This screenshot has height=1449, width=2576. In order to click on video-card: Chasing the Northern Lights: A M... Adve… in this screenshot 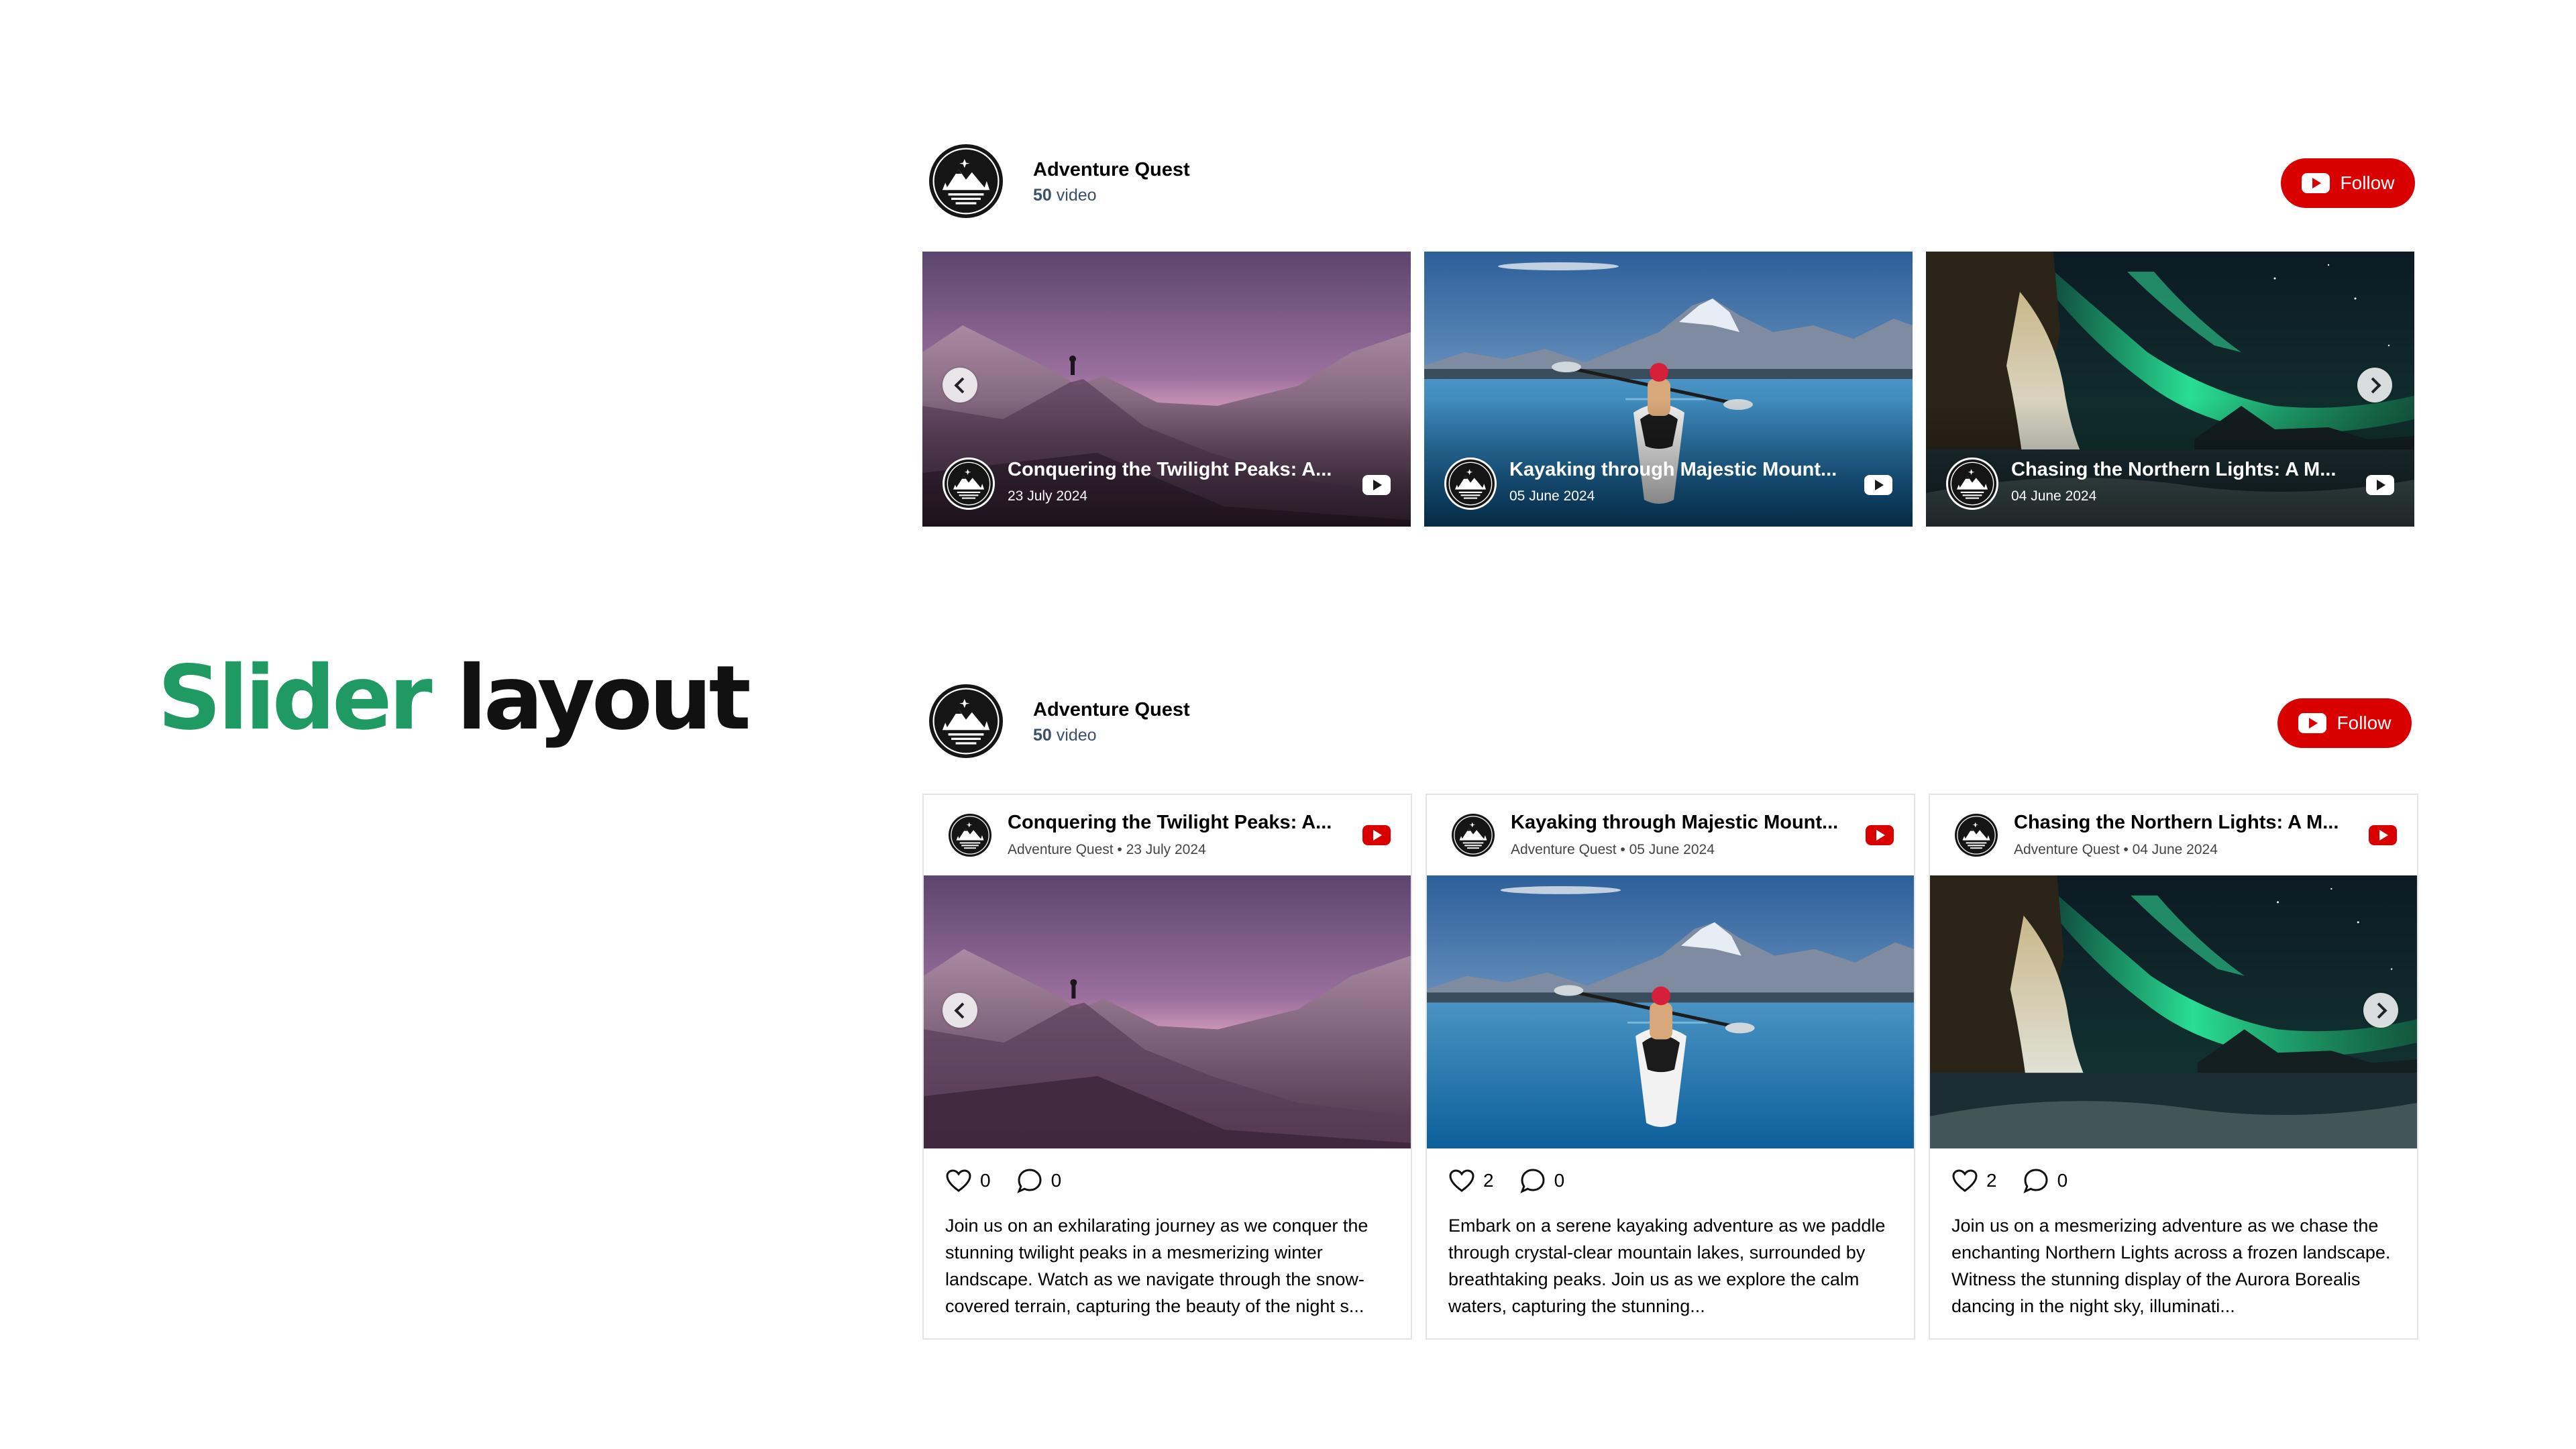, I will do `click(2173, 1067)`.